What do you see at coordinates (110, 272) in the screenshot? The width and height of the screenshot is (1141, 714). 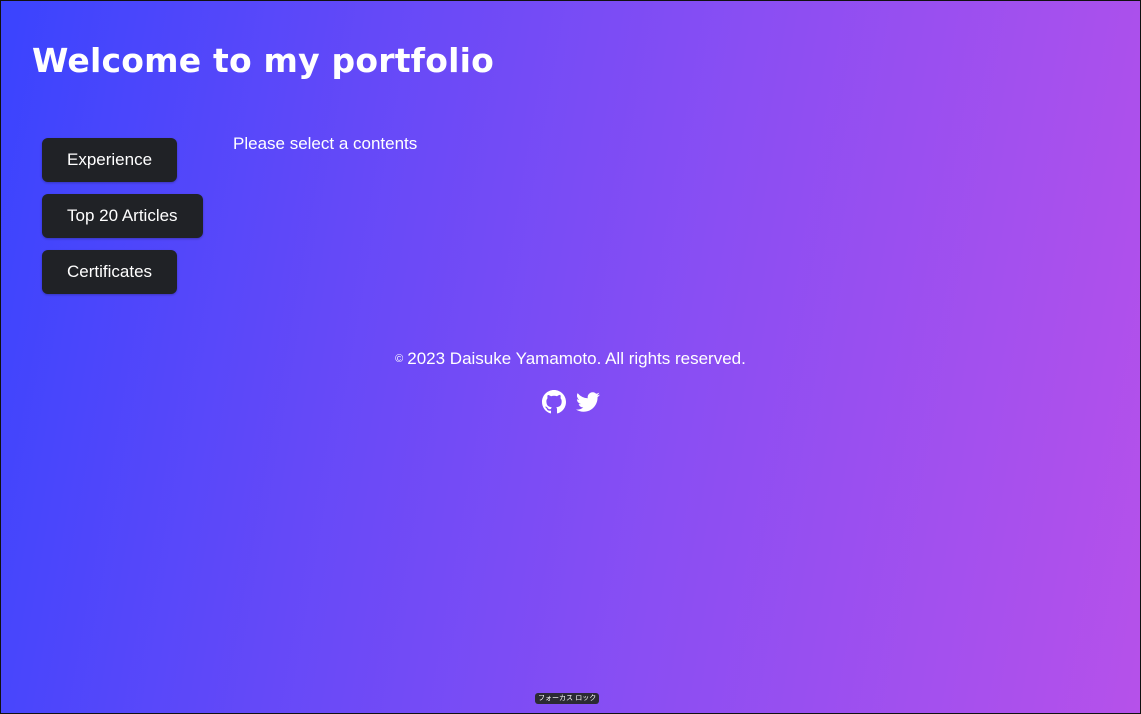 I see `certificates-button: Certificates` at bounding box center [110, 272].